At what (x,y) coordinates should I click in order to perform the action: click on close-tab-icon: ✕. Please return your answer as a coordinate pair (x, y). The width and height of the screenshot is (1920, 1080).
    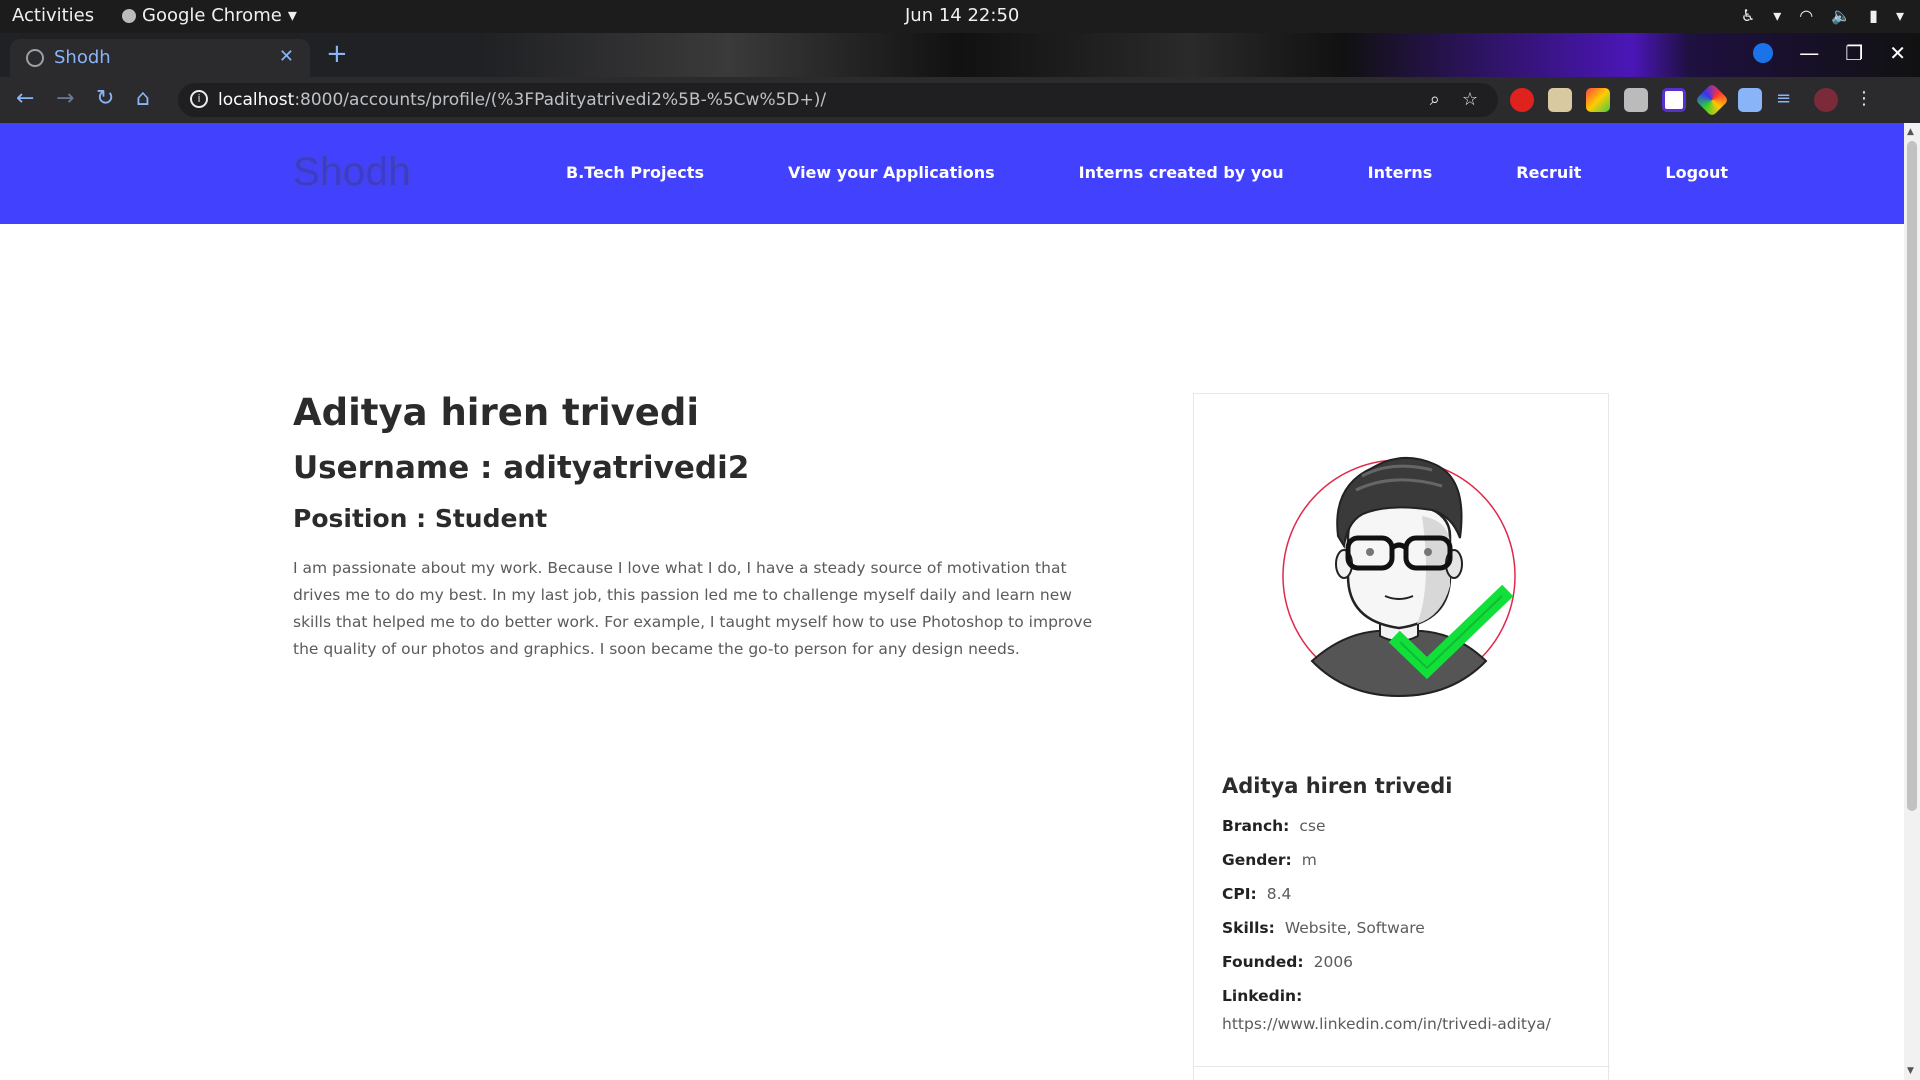
    Looking at the image, I should click on (286, 56).